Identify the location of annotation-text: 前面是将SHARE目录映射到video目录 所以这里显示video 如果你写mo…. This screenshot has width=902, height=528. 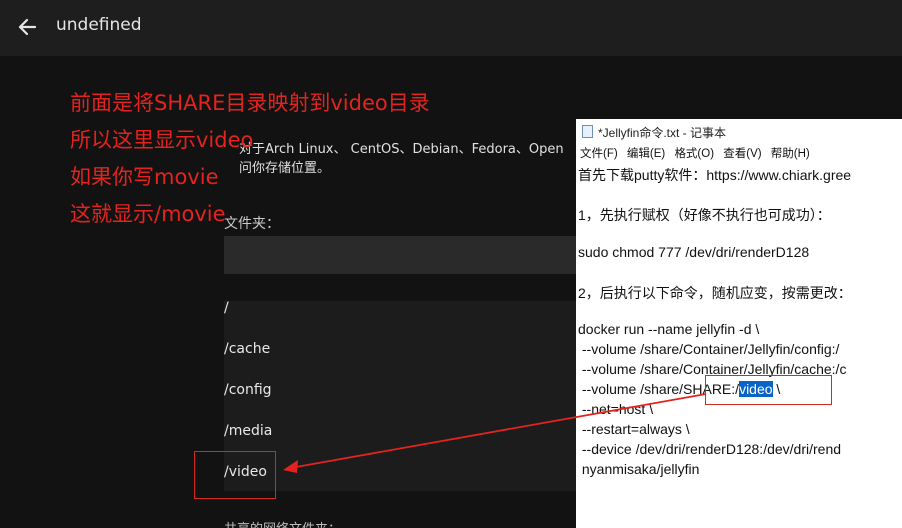
(250, 159).